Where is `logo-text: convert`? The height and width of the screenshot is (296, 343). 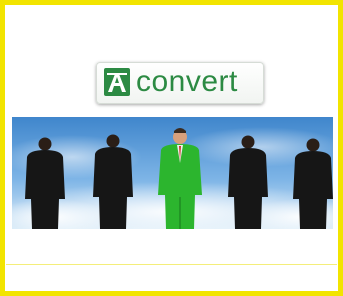 logo-text: convert is located at coordinates (187, 81).